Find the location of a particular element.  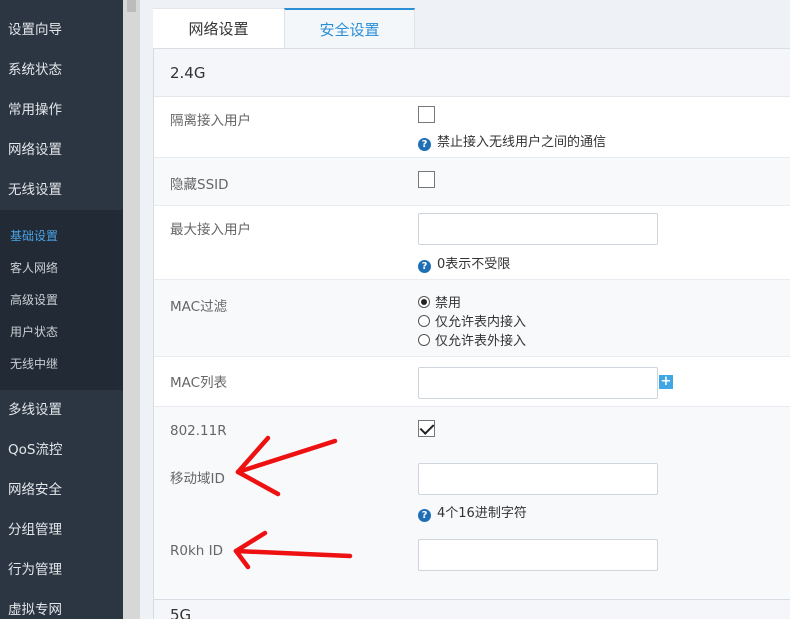

tab-security-settings: 安全设置 is located at coordinates (349, 28).